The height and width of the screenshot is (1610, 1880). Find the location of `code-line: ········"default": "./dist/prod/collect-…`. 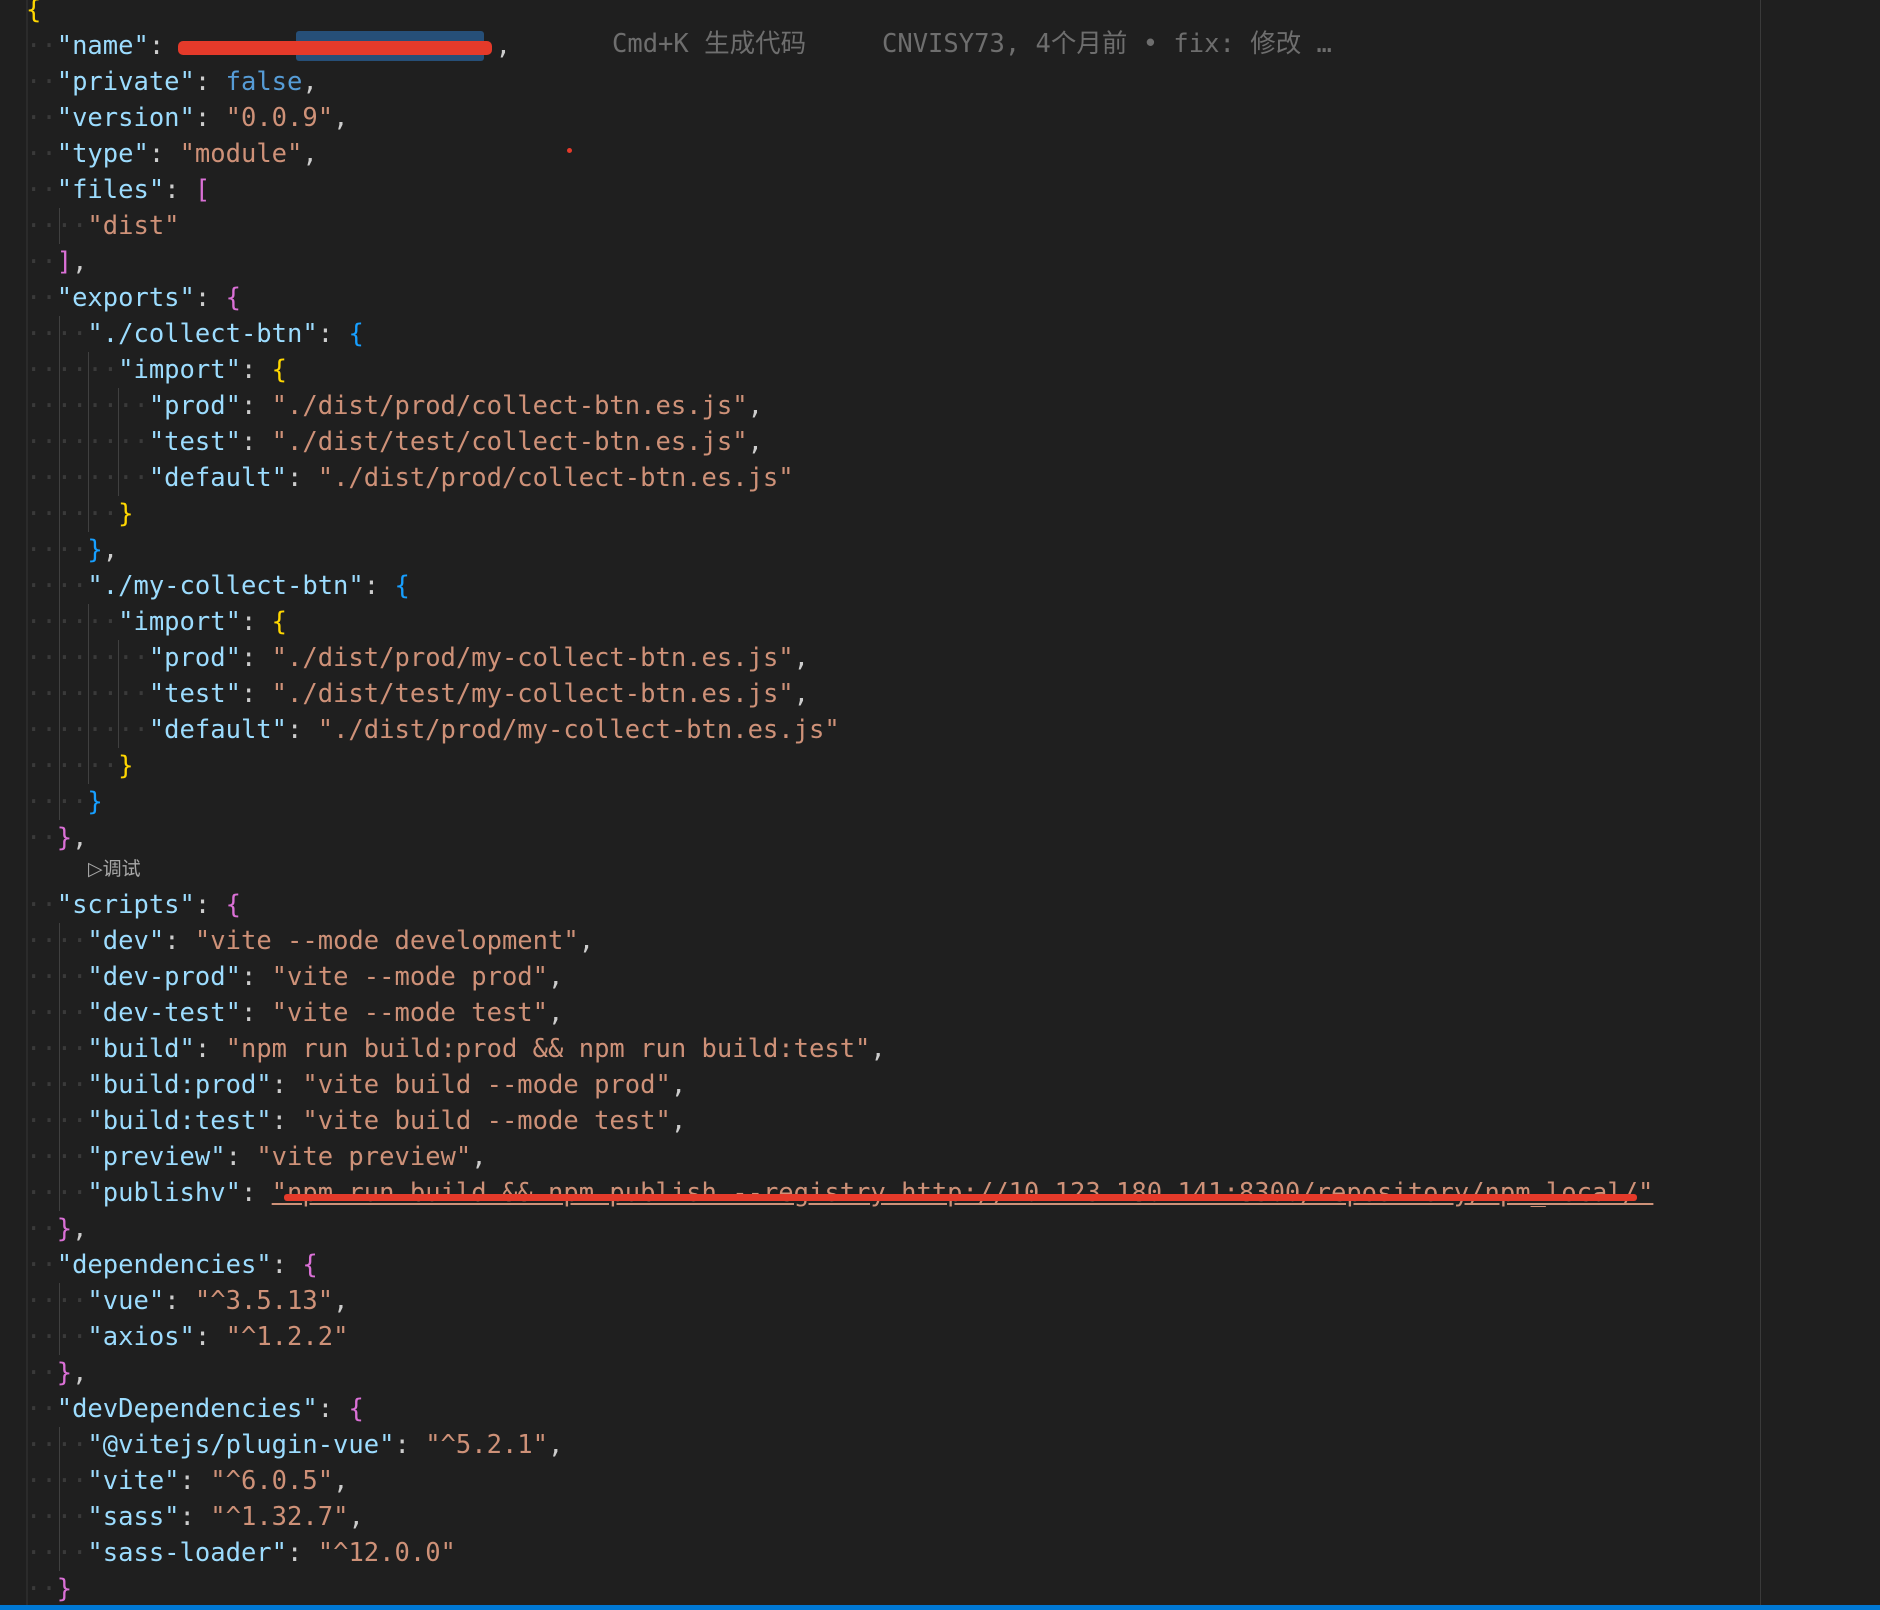

code-line: ········"default": "./dist/prod/collect-… is located at coordinates (906, 478).